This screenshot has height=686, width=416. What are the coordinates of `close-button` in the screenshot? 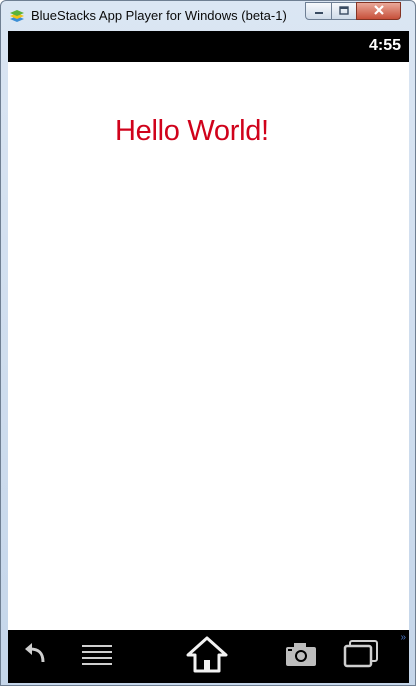 It's located at (378, 11).